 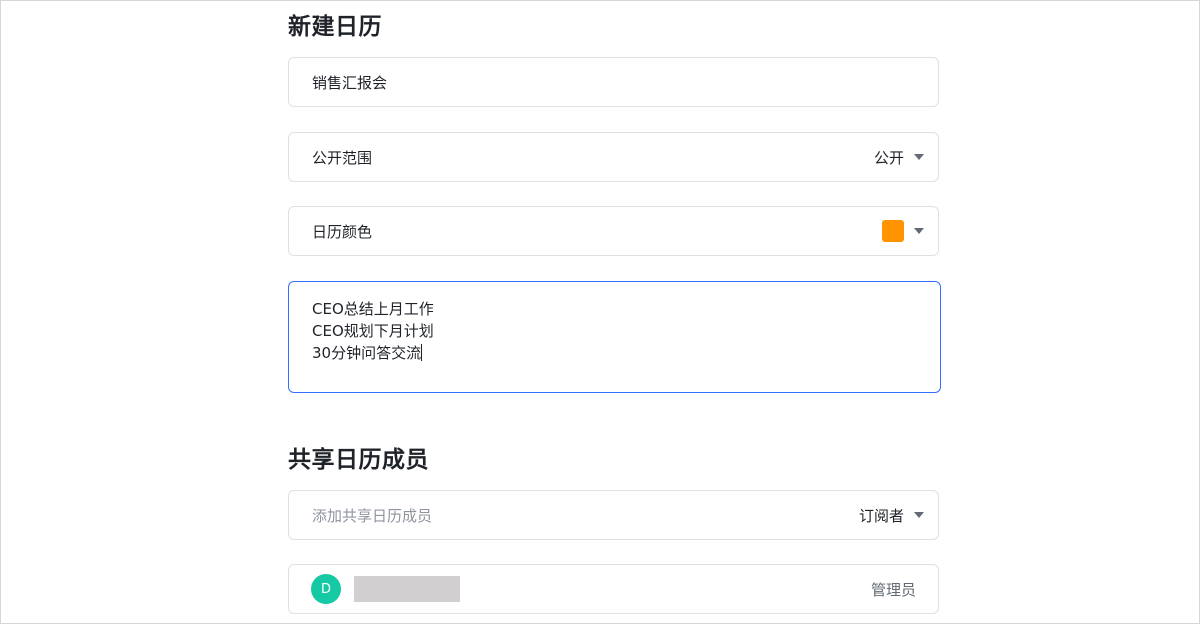 I want to click on add-member-placeholder: 添加共享日历成员, so click(x=372, y=515).